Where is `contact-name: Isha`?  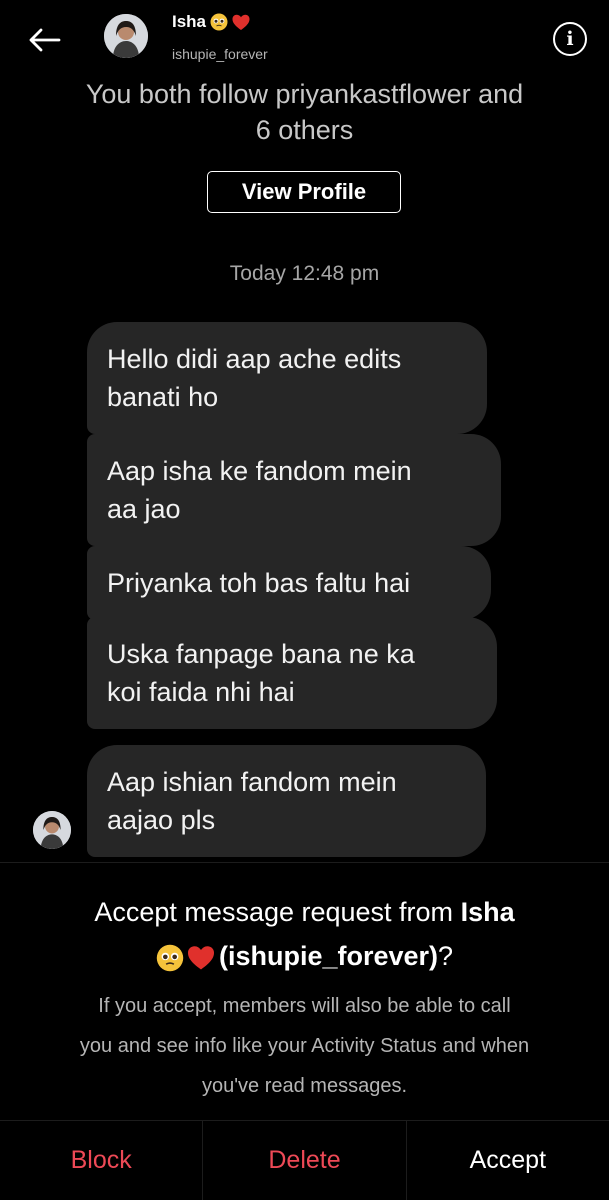
contact-name: Isha is located at coordinates (211, 22).